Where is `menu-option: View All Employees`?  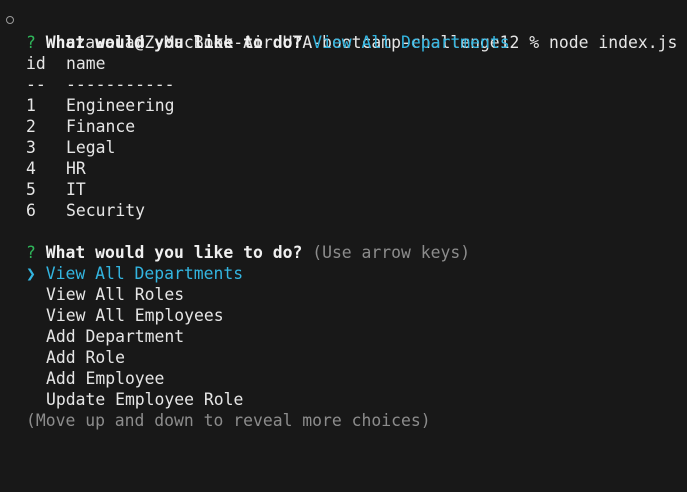 menu-option: View All Employees is located at coordinates (343, 315).